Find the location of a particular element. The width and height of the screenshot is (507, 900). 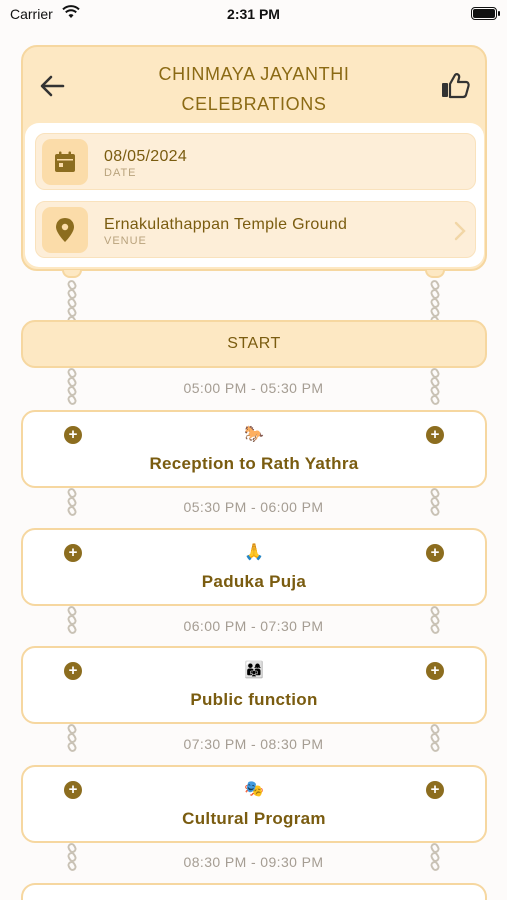

event-title: Paduka Puja is located at coordinates (254, 581).